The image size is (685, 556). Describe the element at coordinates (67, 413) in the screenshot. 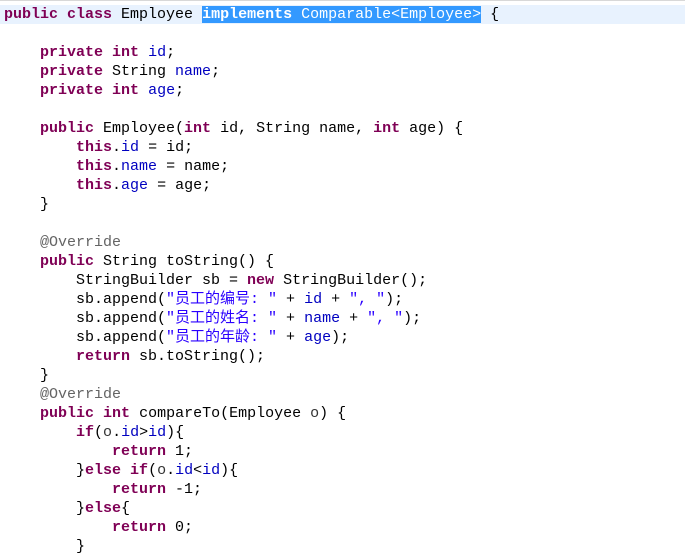

I see `keyword: public` at that location.